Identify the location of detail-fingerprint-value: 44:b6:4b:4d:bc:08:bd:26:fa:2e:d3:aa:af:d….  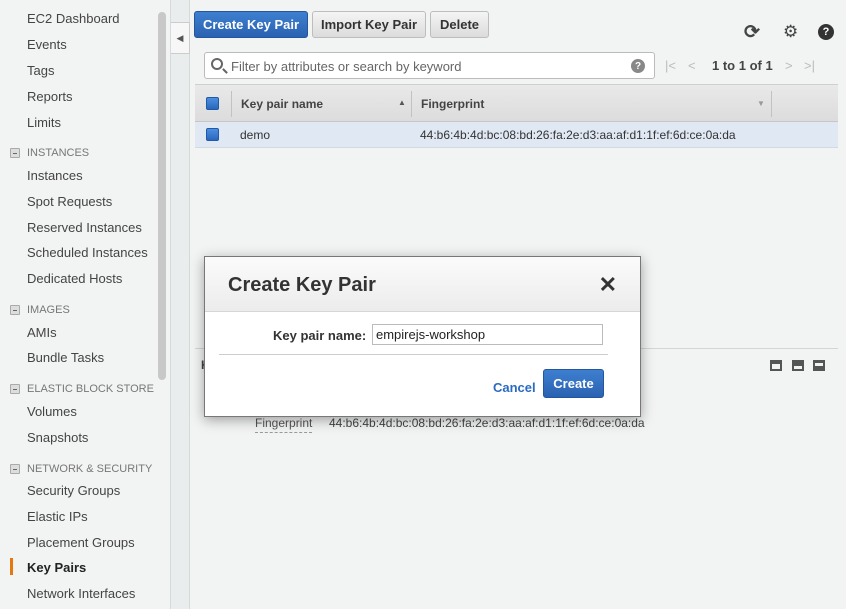
(487, 423).